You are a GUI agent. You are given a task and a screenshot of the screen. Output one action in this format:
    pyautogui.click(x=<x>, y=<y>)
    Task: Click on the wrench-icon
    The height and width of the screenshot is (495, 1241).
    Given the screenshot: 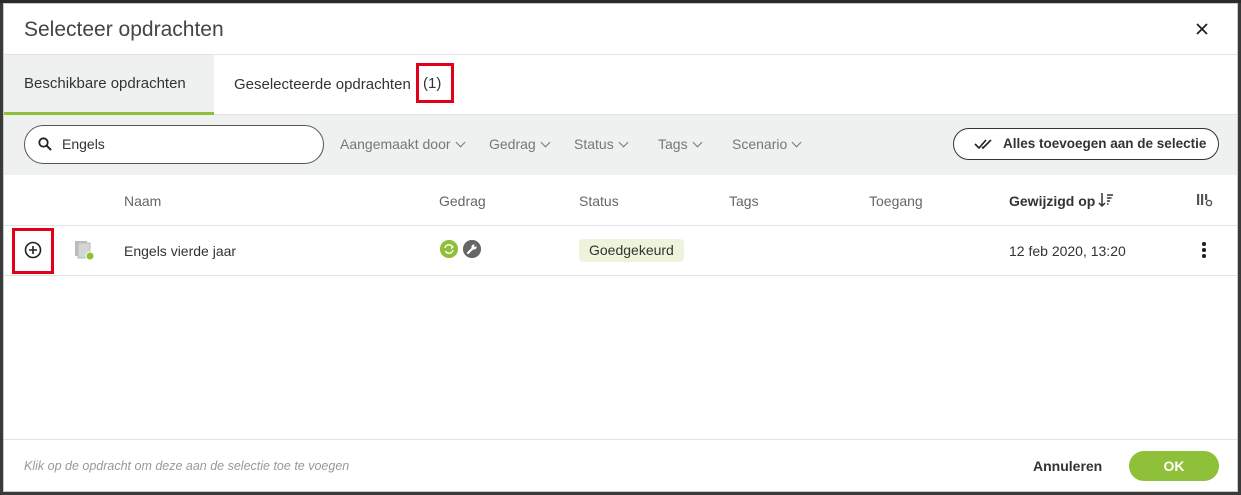 What is the action you would take?
    pyautogui.click(x=472, y=249)
    